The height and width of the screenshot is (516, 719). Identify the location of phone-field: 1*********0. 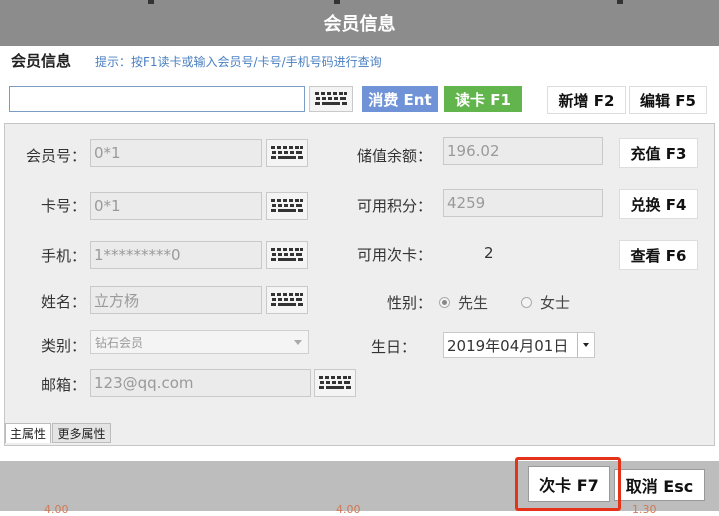
(176, 255).